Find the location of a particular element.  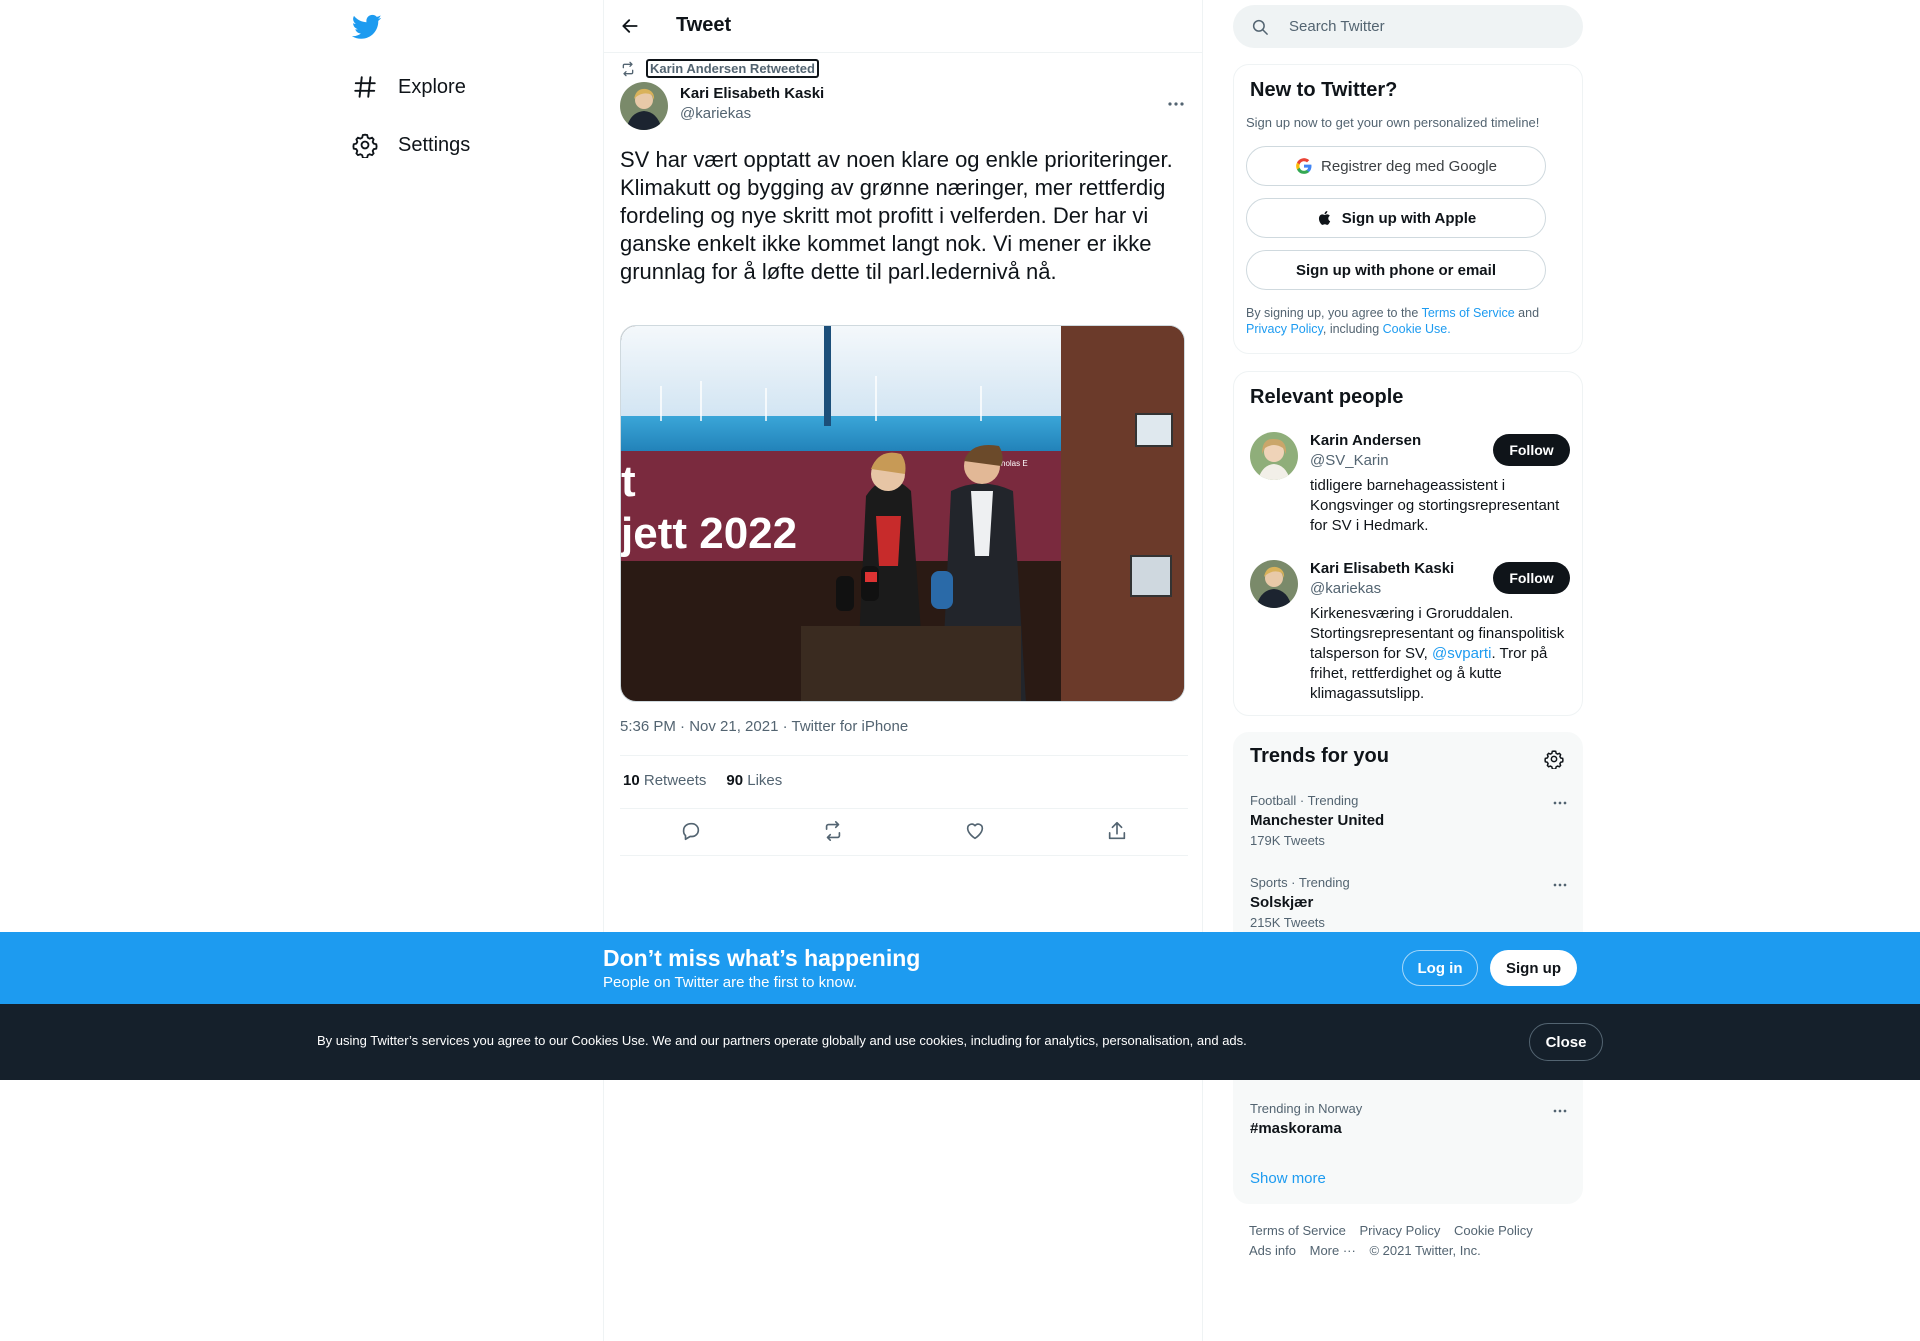

phone-signup-label: Sign up with phone or email is located at coordinates (1395, 270).